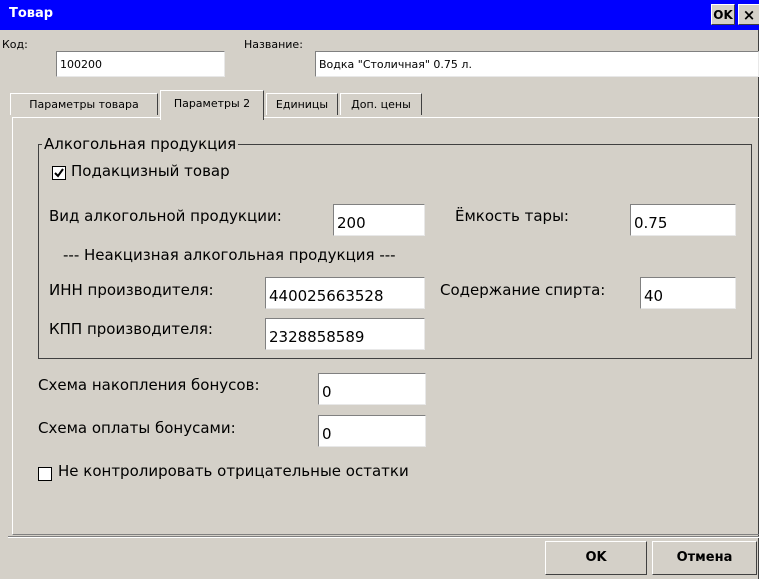 The image size is (759, 579). I want to click on bonus-accrual-label: Схема накопления бонусов:, so click(149, 385).